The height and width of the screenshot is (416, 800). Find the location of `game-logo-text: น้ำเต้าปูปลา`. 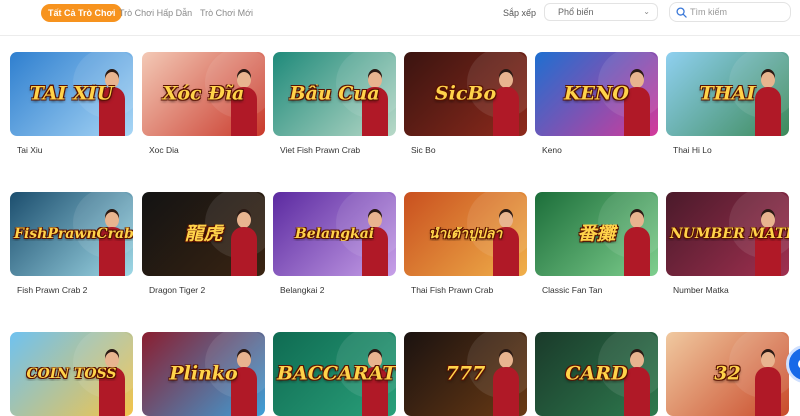

game-logo-text: น้ำเต้าปูปลา is located at coordinates (465, 234).